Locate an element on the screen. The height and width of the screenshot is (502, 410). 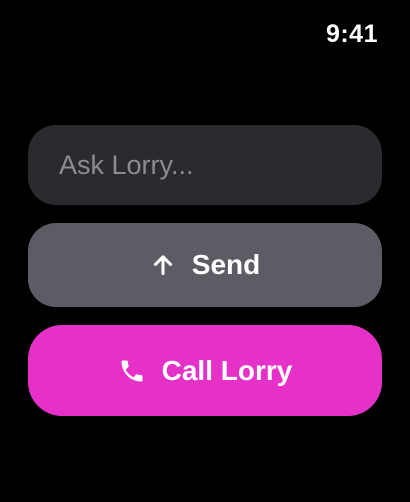
send-button-label: Send is located at coordinates (226, 264).